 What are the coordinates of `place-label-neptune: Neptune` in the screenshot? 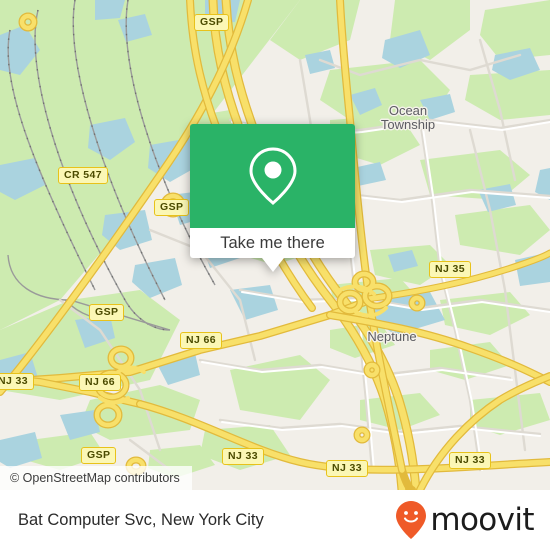 It's located at (392, 336).